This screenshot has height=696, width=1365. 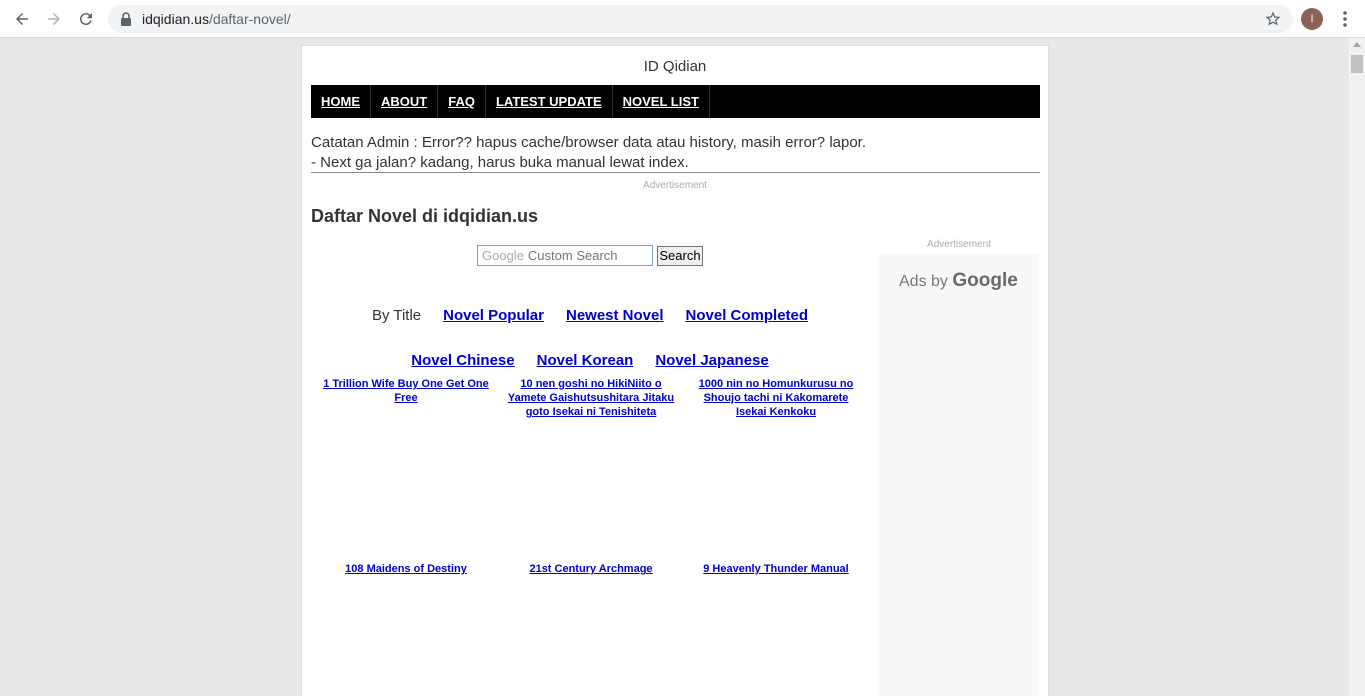 What do you see at coordinates (675, 185) in the screenshot?
I see `ad-label-top: Advertisement` at bounding box center [675, 185].